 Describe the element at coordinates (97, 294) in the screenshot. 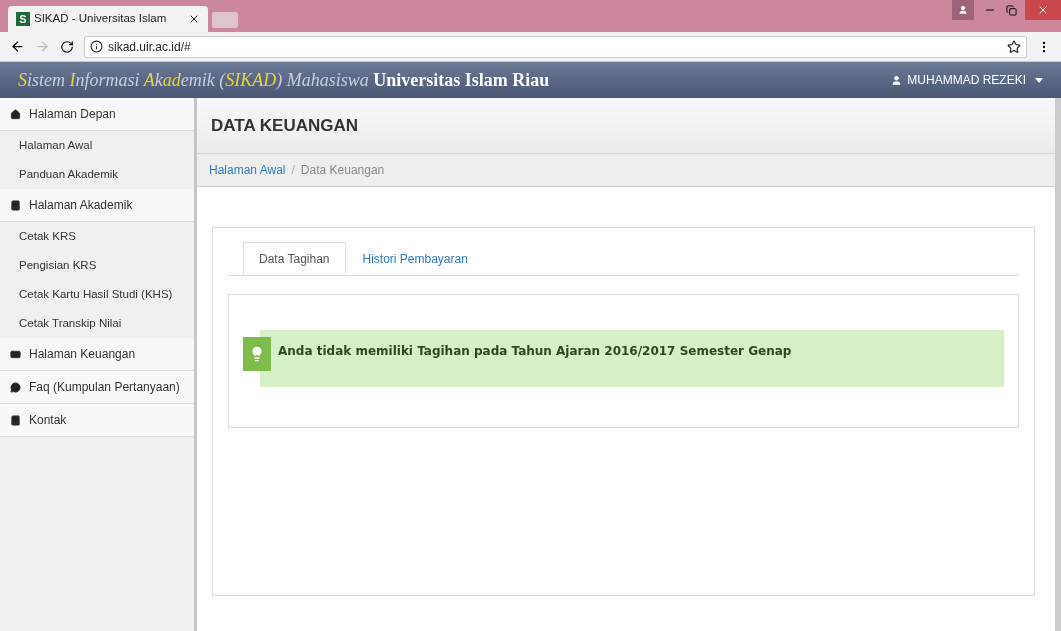

I see `sidebar-item: Cetak Kartu Hasil Studi (KHS)` at that location.